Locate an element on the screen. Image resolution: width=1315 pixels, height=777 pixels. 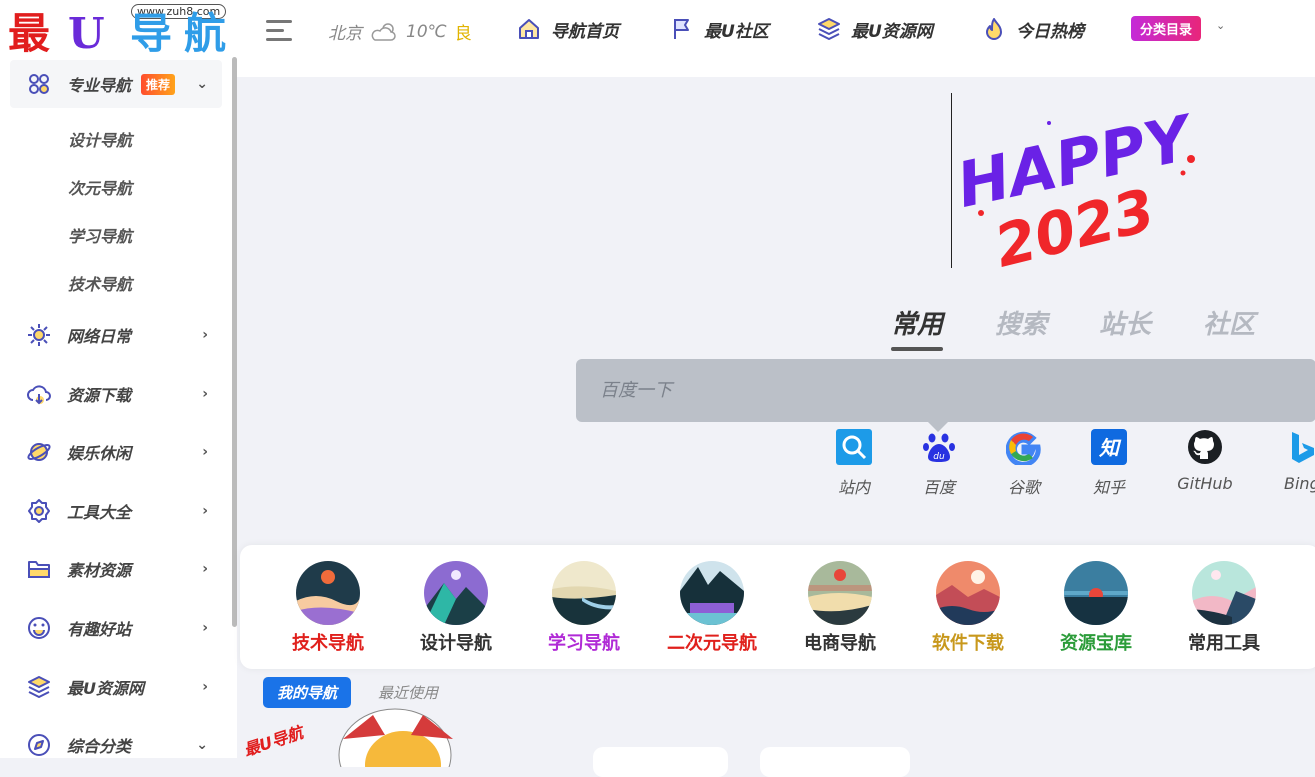
planet-icon is located at coordinates (39, 452).